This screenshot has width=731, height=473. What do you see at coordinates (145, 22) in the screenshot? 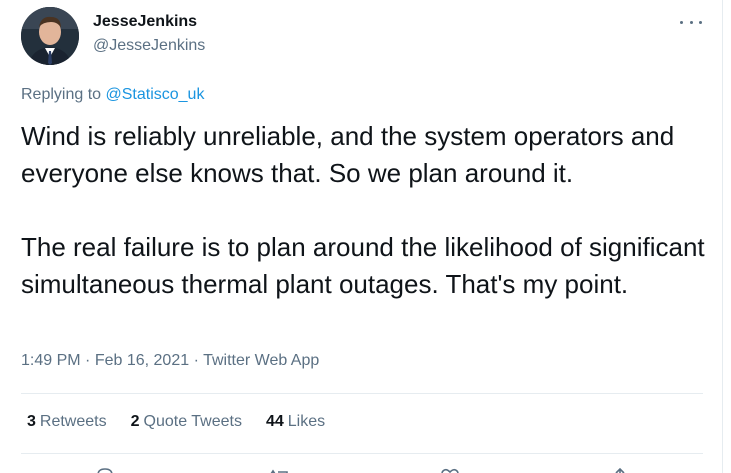
I see `author-display-name: JesseJenkins` at bounding box center [145, 22].